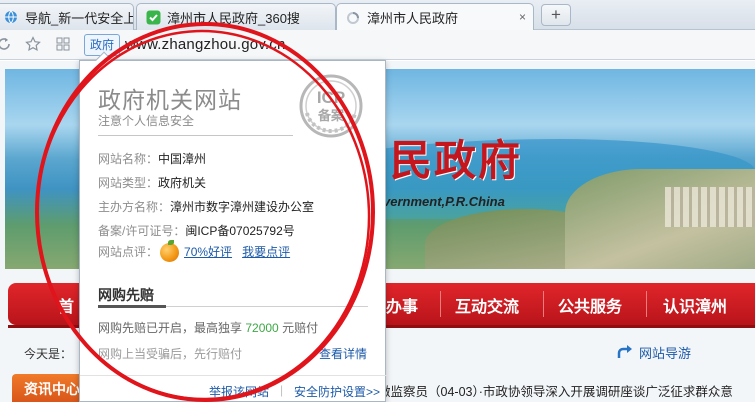 Image resolution: width=755 pixels, height=402 pixels. What do you see at coordinates (182, 183) in the screenshot?
I see `info-value: 政府机关` at bounding box center [182, 183].